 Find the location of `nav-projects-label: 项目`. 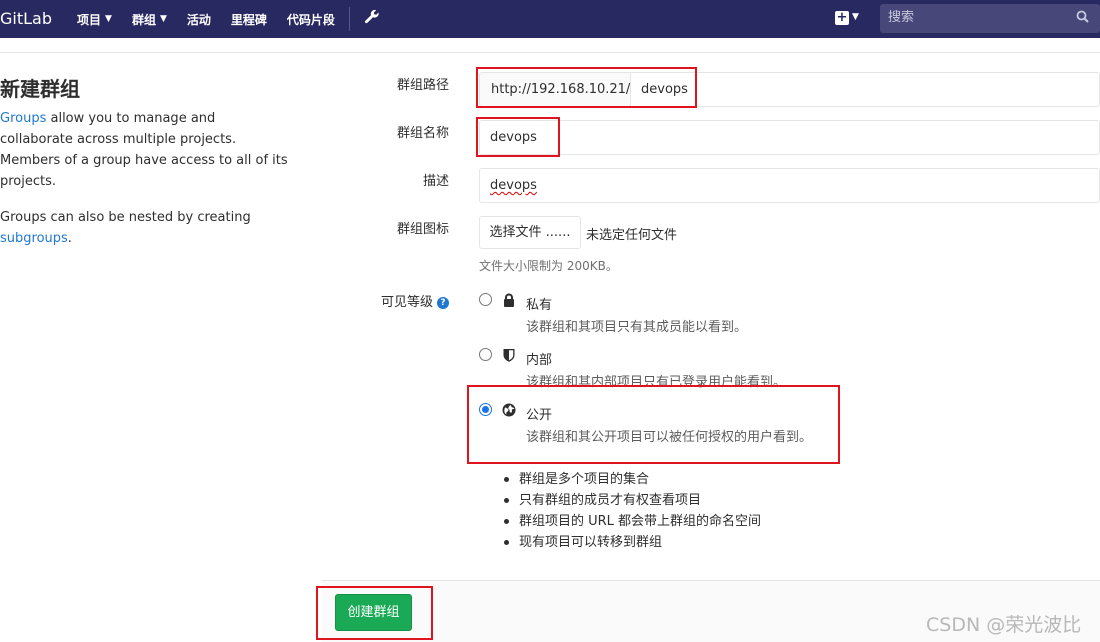

nav-projects-label: 项目 is located at coordinates (89, 19).